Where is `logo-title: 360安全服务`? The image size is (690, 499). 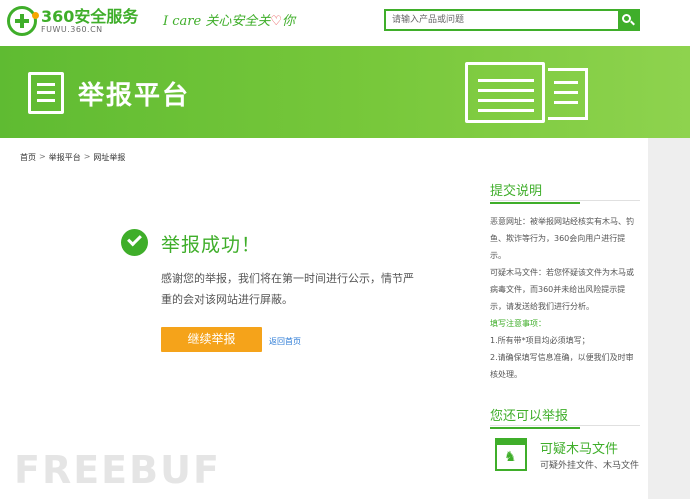 logo-title: 360安全服务 is located at coordinates (90, 16).